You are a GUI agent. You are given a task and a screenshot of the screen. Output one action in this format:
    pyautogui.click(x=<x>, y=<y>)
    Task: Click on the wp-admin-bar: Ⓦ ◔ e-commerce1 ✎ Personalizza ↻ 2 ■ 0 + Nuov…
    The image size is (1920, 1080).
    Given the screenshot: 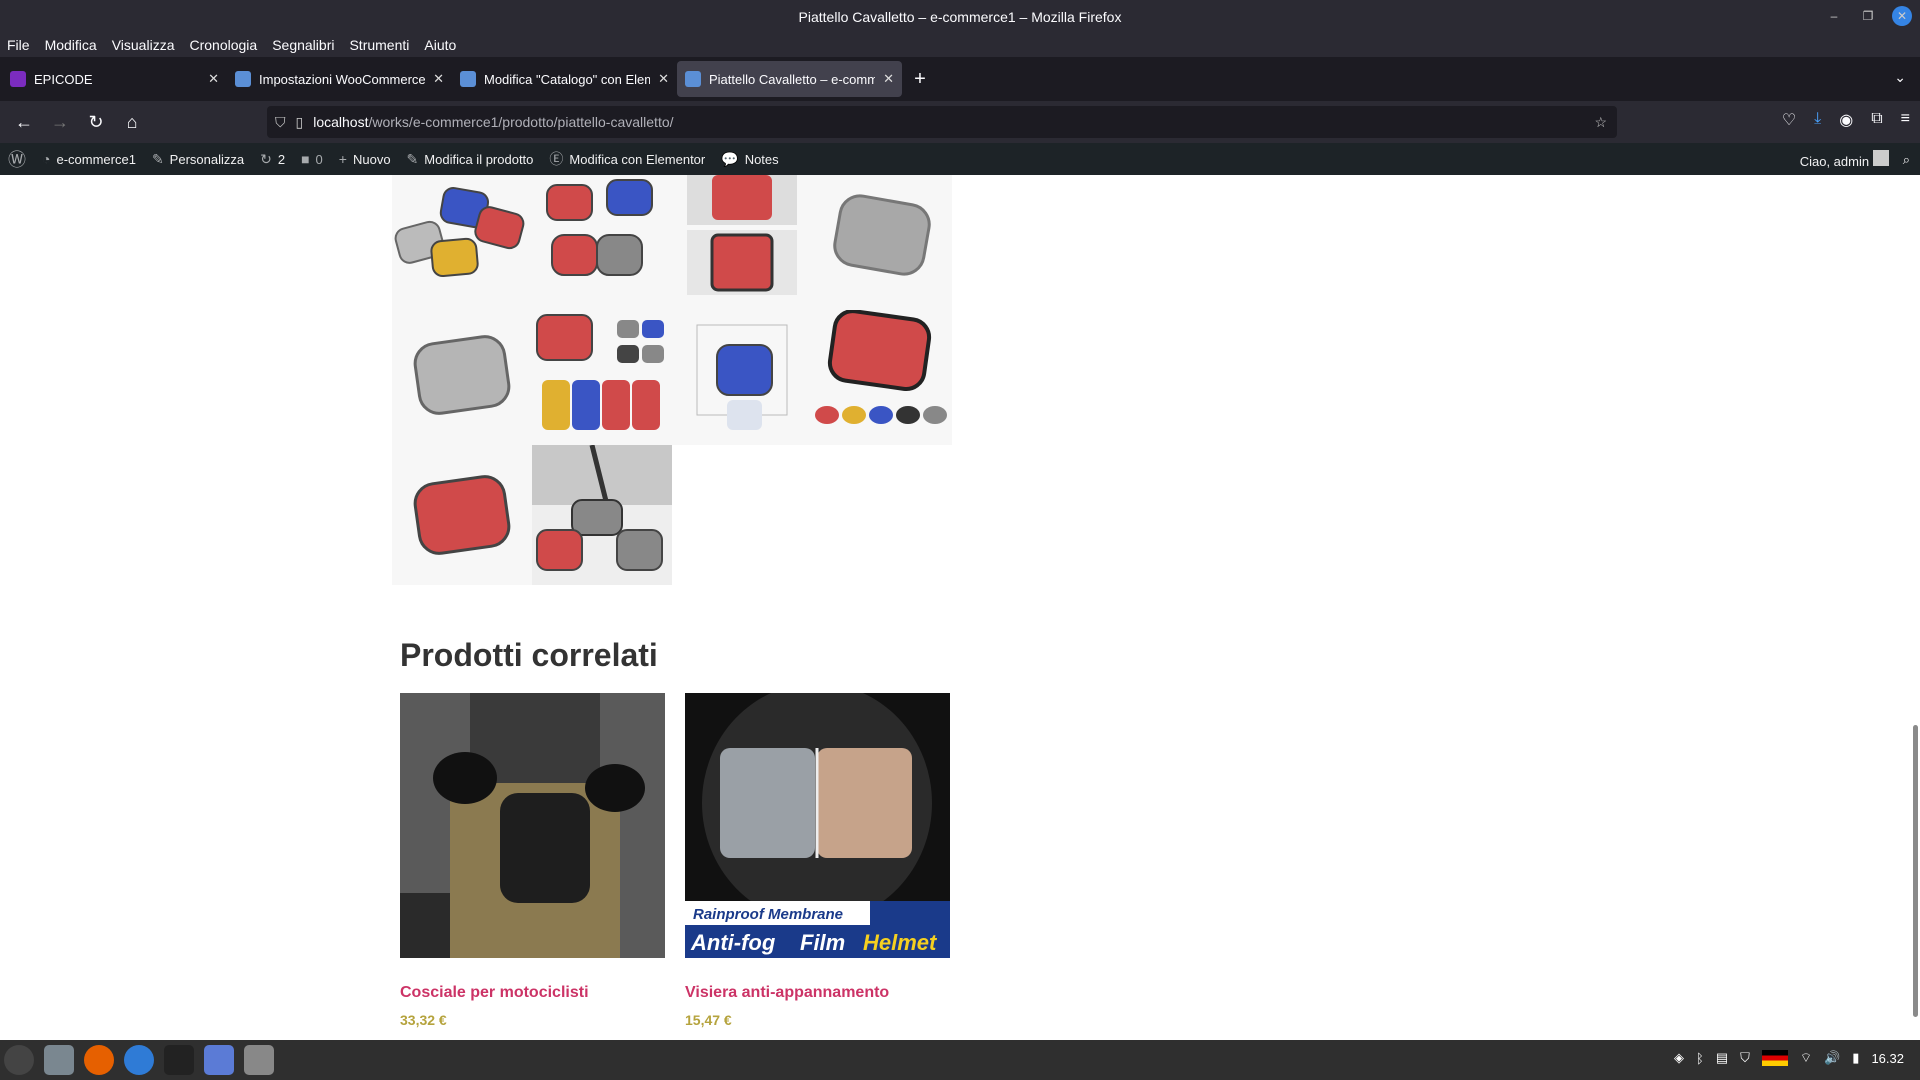 What is the action you would take?
    pyautogui.click(x=960, y=159)
    